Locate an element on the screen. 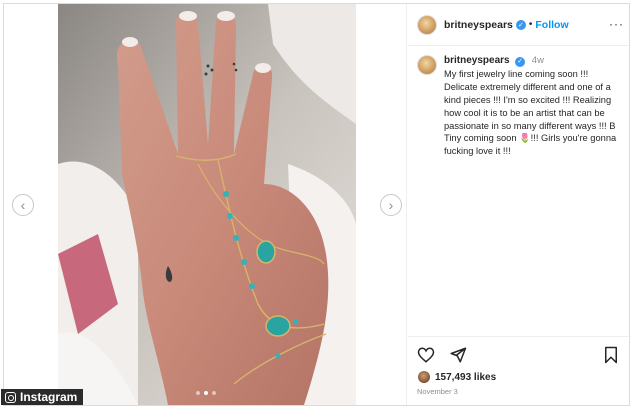 Image resolution: width=634 pixels, height=409 pixels. post-time: 4w is located at coordinates (538, 60).